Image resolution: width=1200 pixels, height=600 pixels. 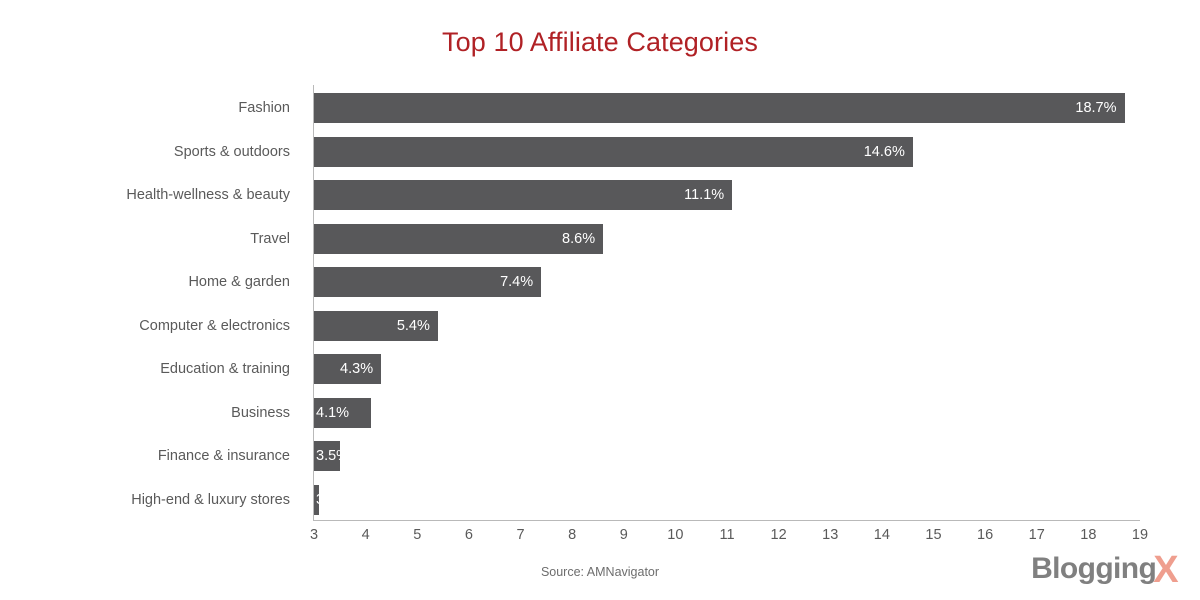 I want to click on bar-value-label: 11.1%, so click(x=704, y=195).